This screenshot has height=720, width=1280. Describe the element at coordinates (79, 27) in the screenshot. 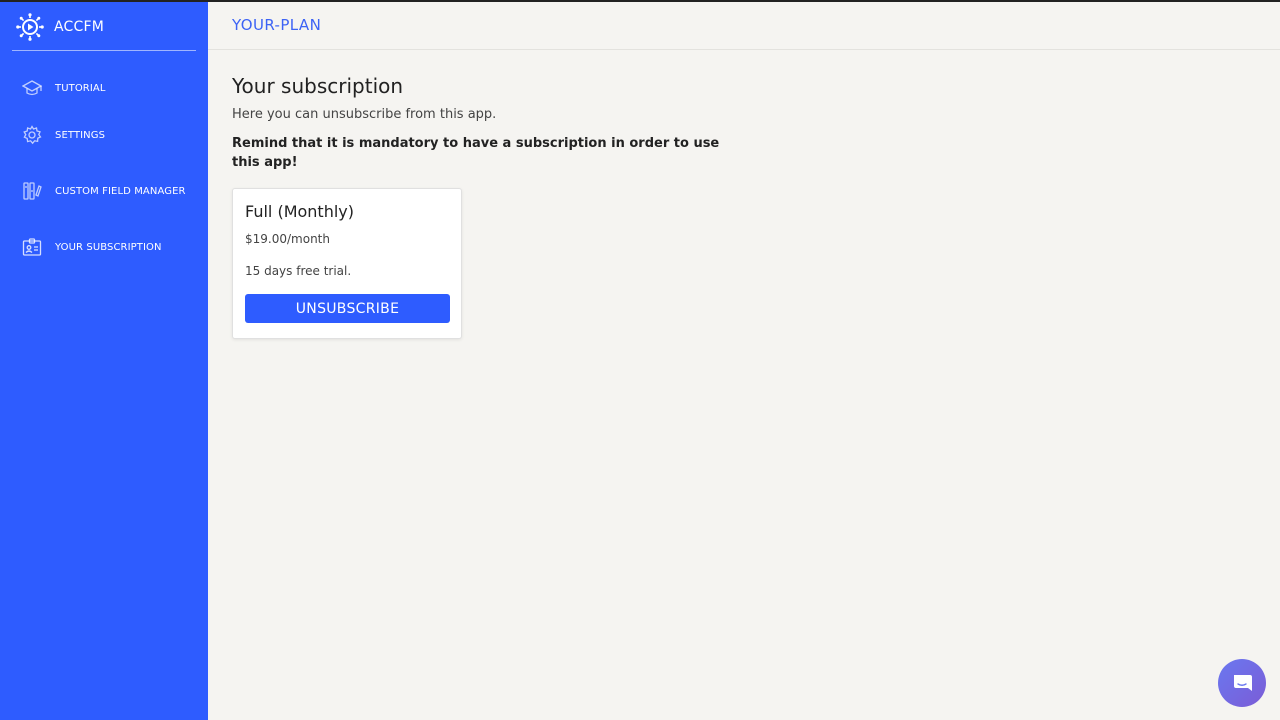

I see `app-name: ACCFM` at that location.